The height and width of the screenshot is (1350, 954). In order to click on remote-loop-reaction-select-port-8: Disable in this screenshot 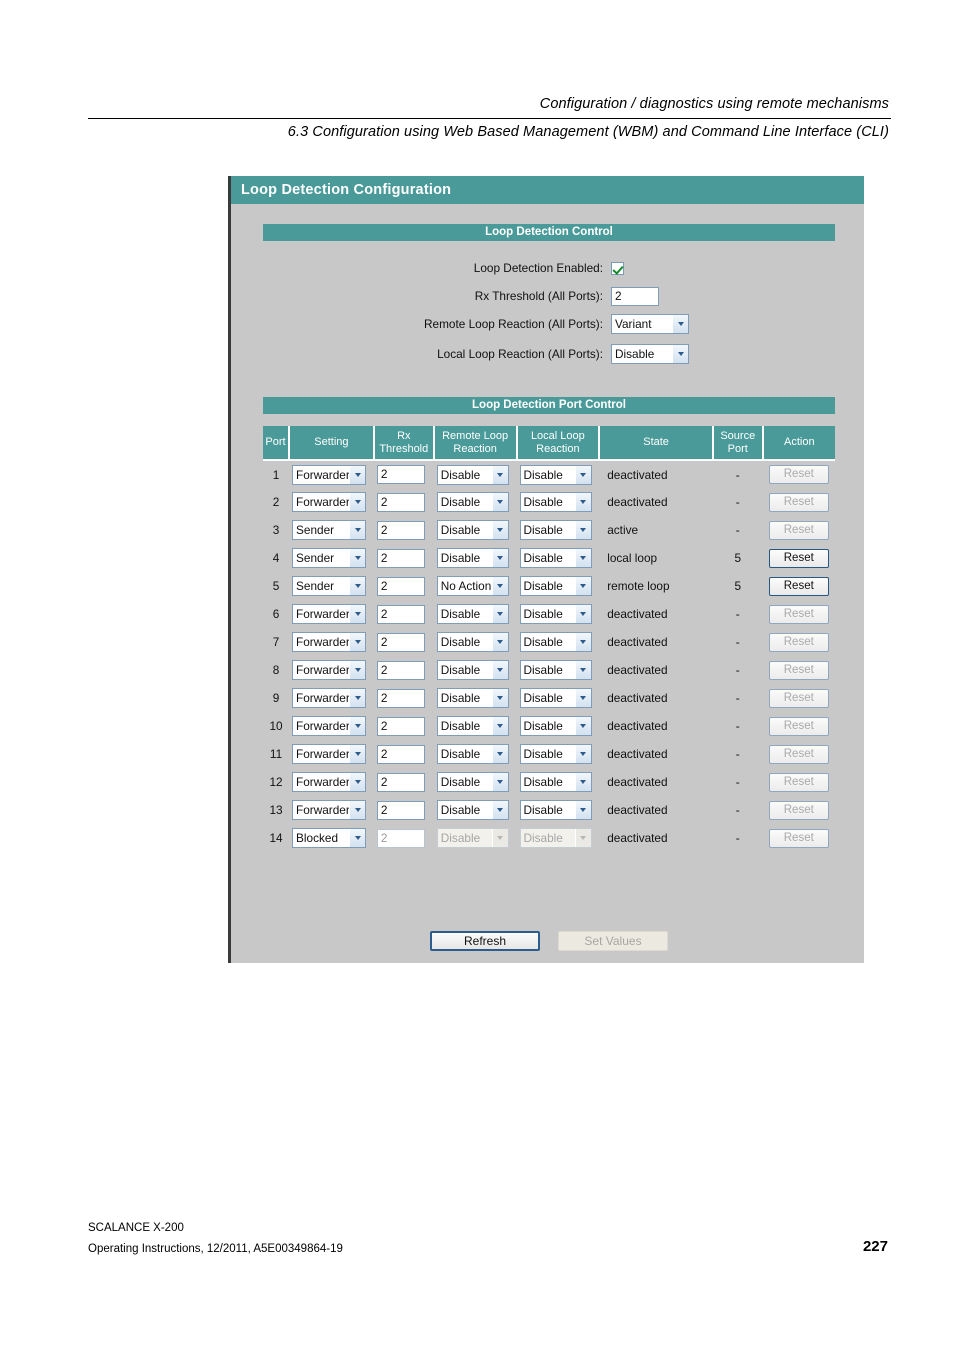, I will do `click(472, 670)`.